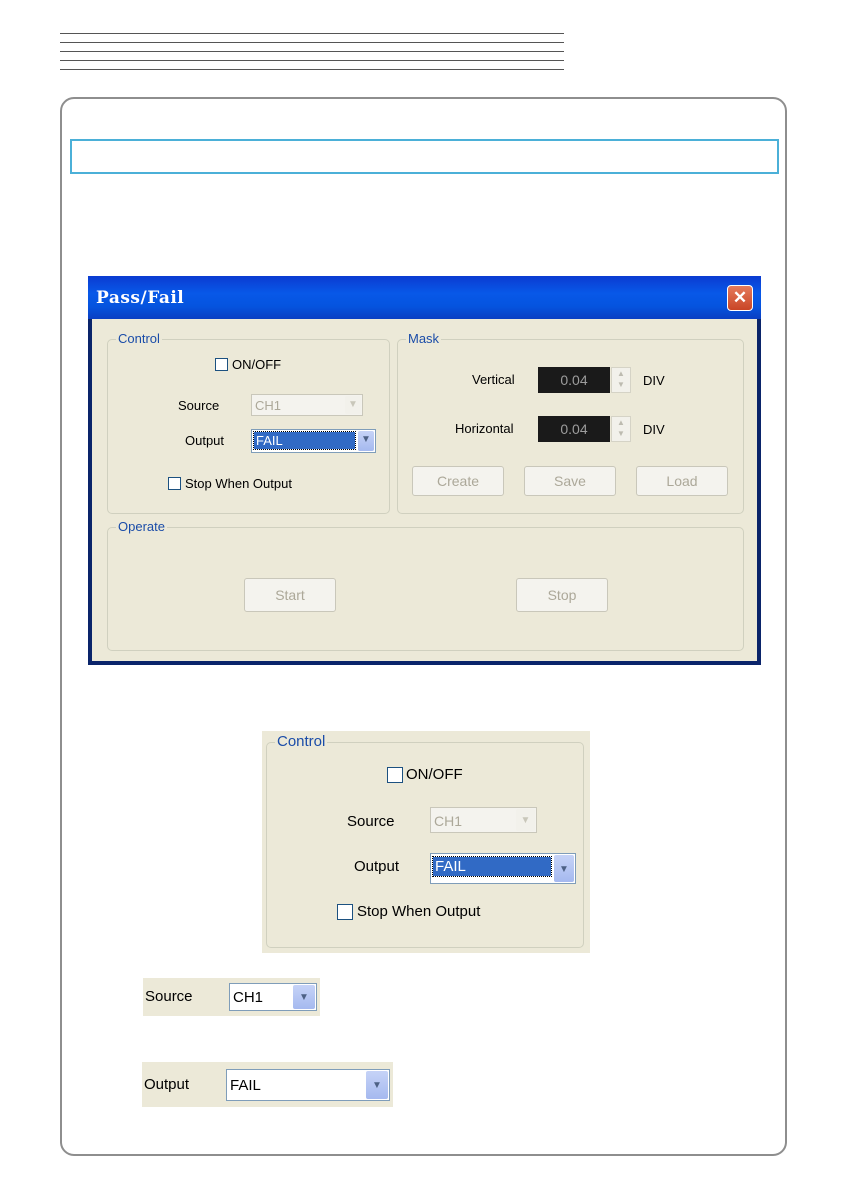  I want to click on dialog-title: Pass/Fail, so click(140, 298).